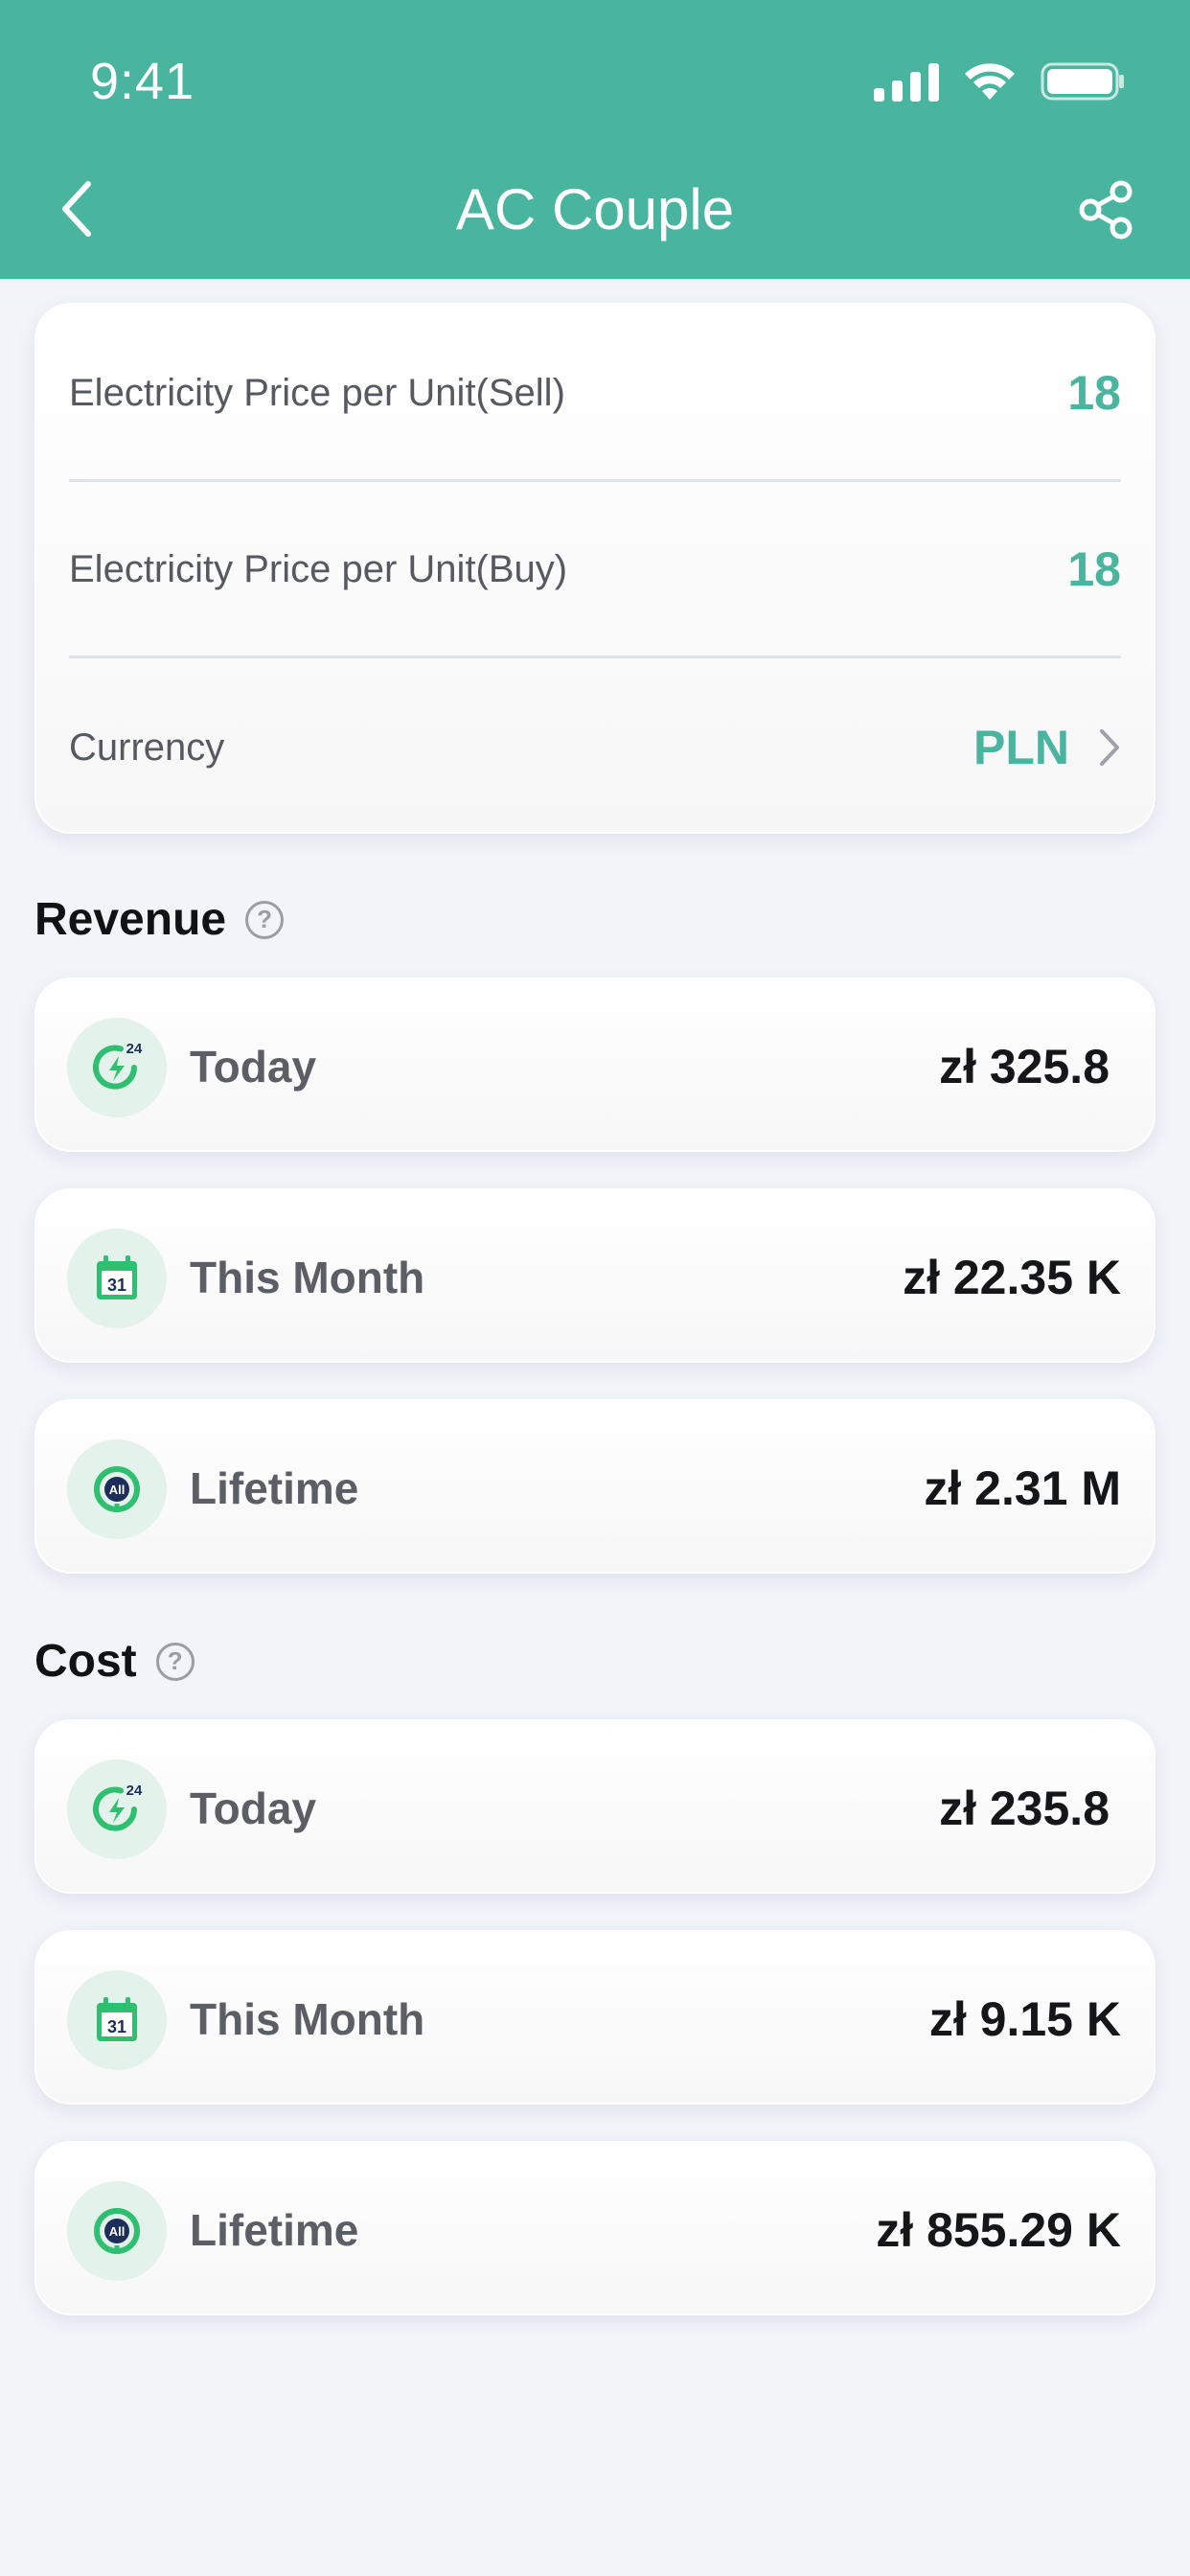 This screenshot has width=1190, height=2576. I want to click on chevron-right-icon, so click(1109, 747).